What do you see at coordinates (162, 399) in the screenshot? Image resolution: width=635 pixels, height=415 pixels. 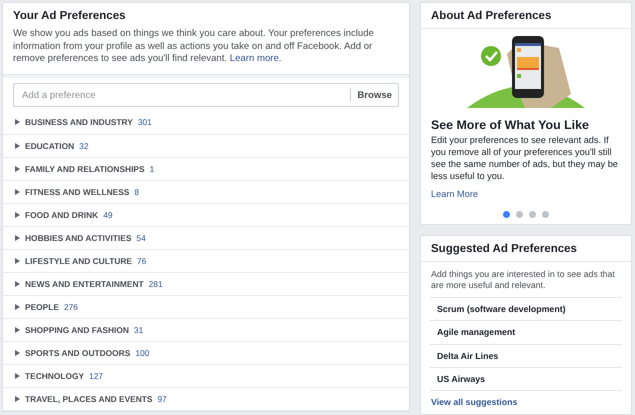 I see `category-count: 97` at bounding box center [162, 399].